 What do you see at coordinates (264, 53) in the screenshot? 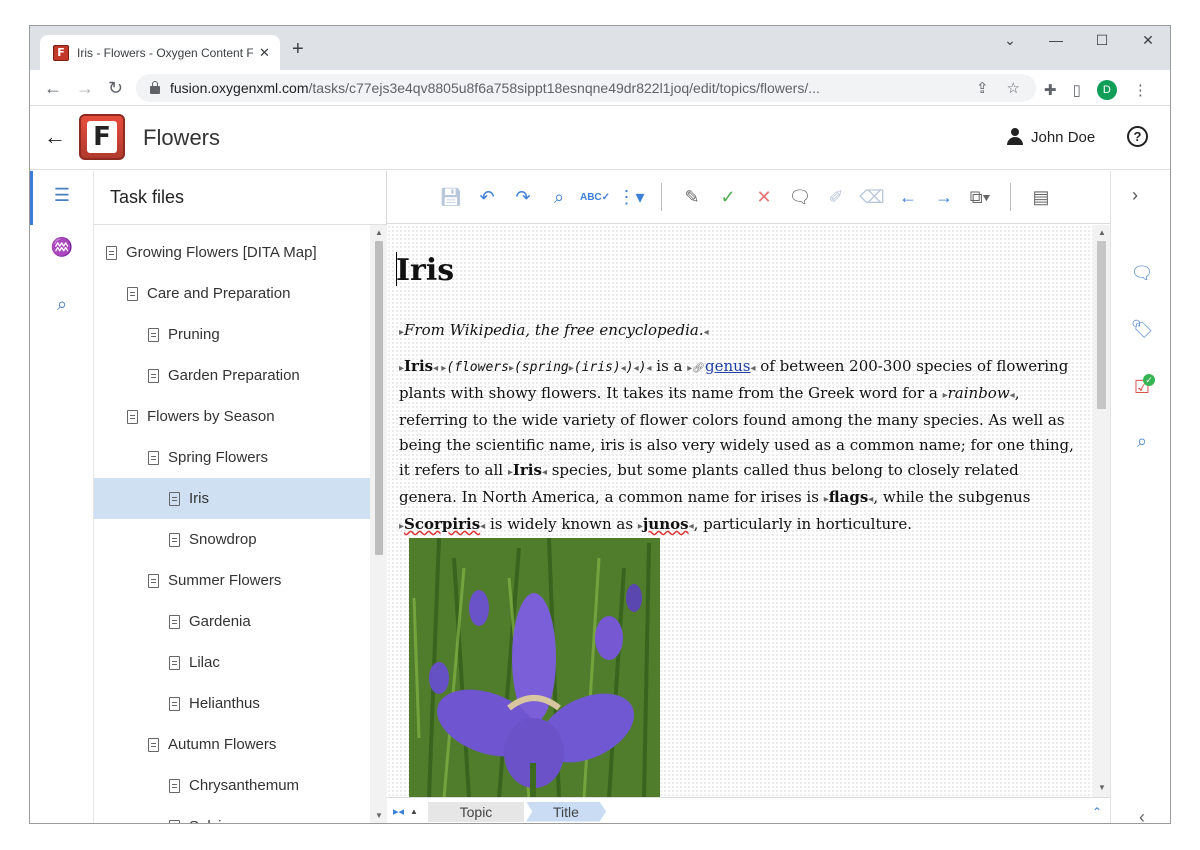
I see `close-tab-icon: ✕` at bounding box center [264, 53].